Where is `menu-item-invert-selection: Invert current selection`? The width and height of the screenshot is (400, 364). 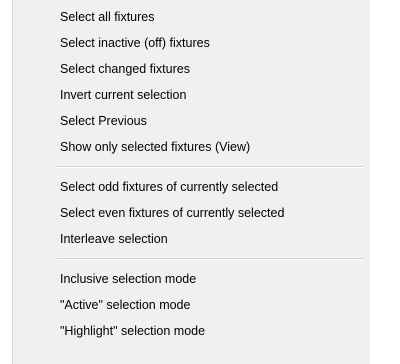 menu-item-invert-selection: Invert current selection is located at coordinates (191, 95).